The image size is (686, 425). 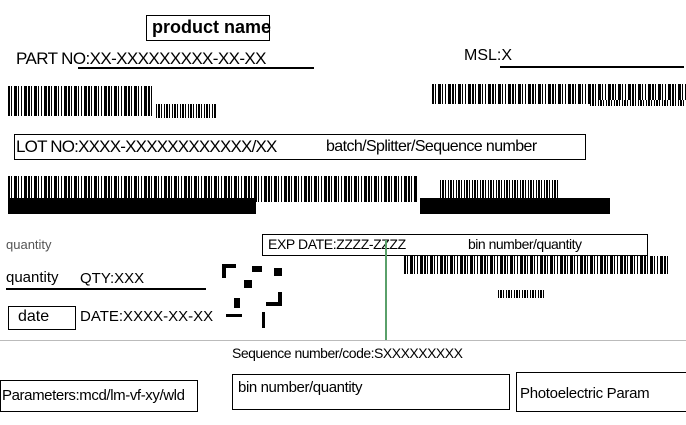 What do you see at coordinates (112, 278) in the screenshot?
I see `quantity-value: QTY:XXX` at bounding box center [112, 278].